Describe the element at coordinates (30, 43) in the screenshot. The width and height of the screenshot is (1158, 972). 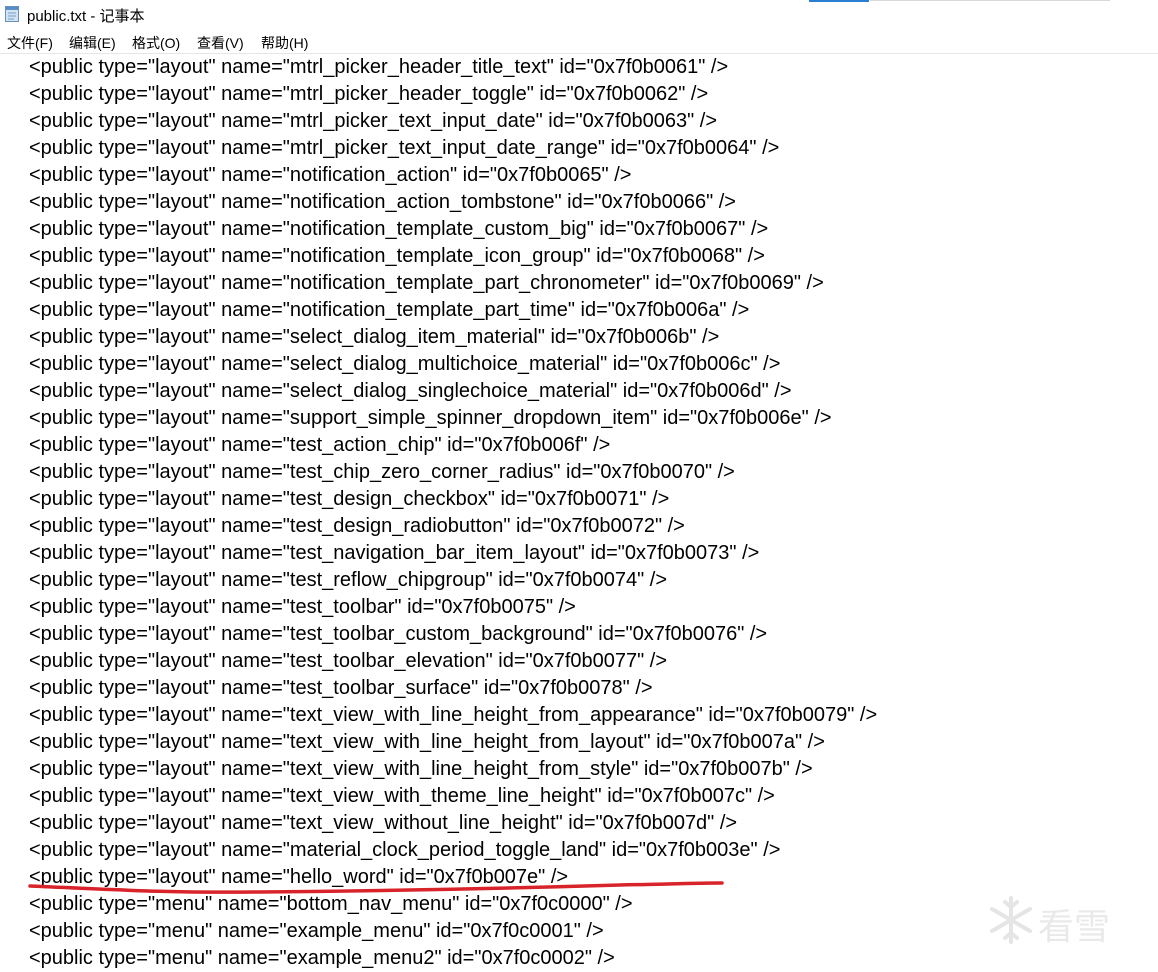
I see `menu-file: 文件(F)` at that location.